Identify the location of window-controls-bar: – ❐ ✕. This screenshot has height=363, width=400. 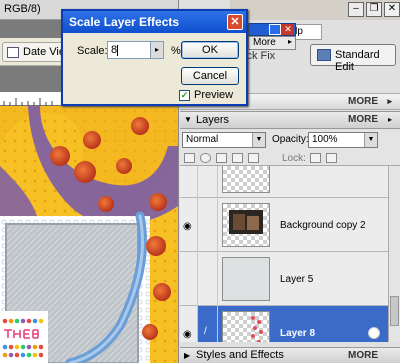
(315, 10).